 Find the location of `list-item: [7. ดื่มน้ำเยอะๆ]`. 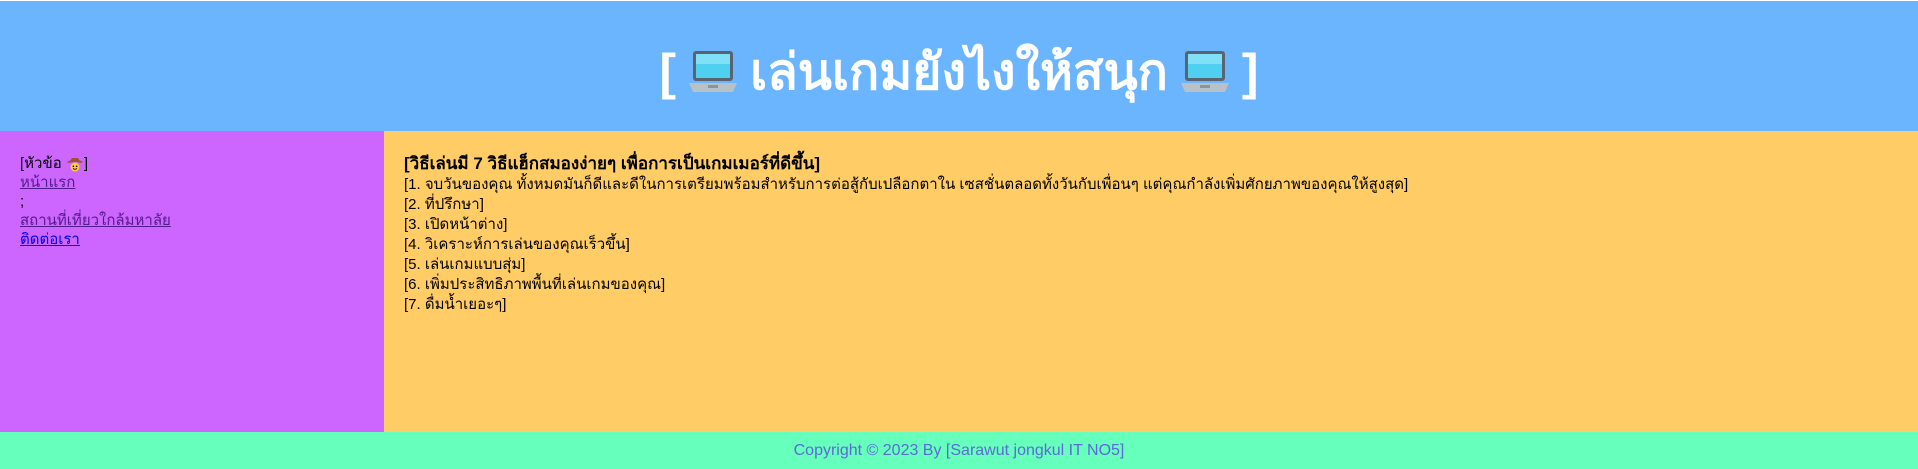

list-item: [7. ดื่มน้ำเยอะๆ] is located at coordinates (455, 304).